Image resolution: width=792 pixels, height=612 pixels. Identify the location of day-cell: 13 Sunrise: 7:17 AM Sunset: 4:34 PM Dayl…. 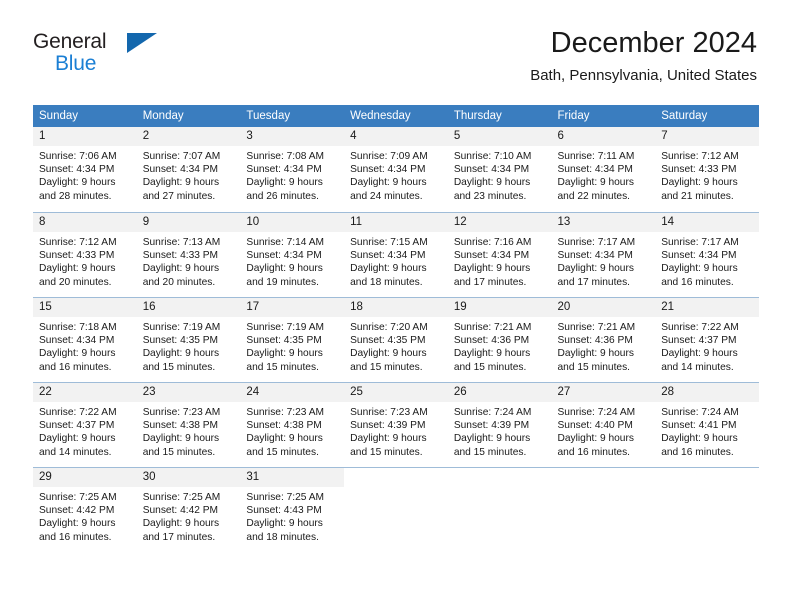
(603, 254).